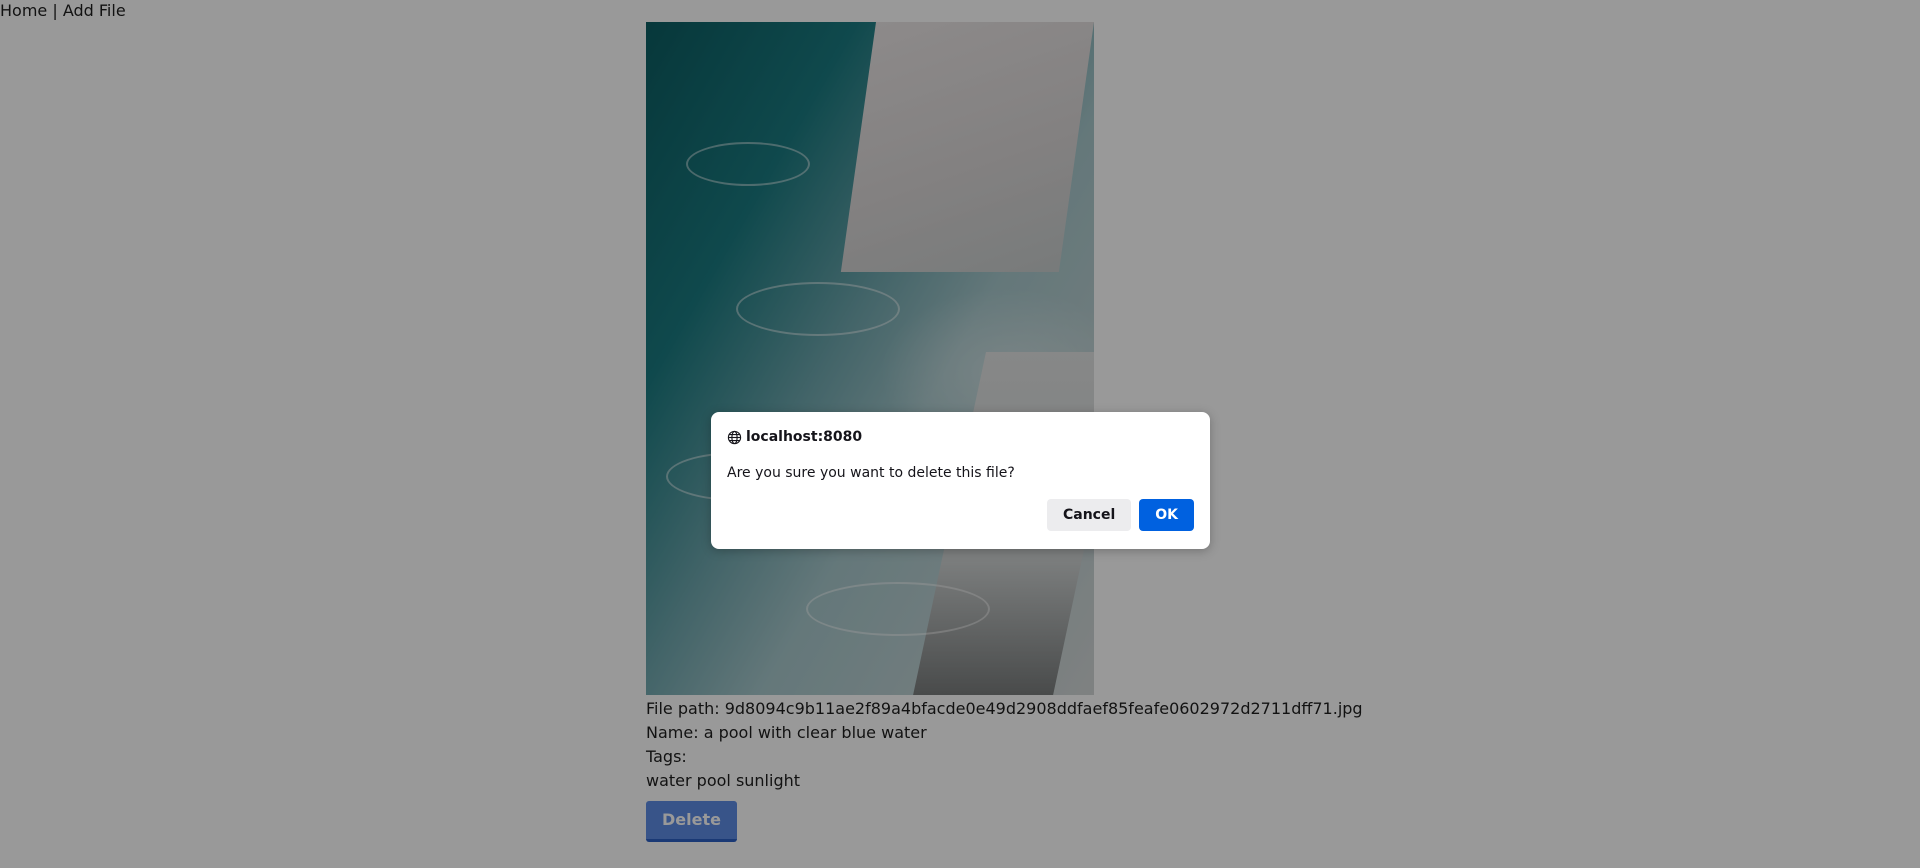 The height and width of the screenshot is (868, 1920). What do you see at coordinates (1089, 515) in the screenshot?
I see `cancel-button: Cancel` at bounding box center [1089, 515].